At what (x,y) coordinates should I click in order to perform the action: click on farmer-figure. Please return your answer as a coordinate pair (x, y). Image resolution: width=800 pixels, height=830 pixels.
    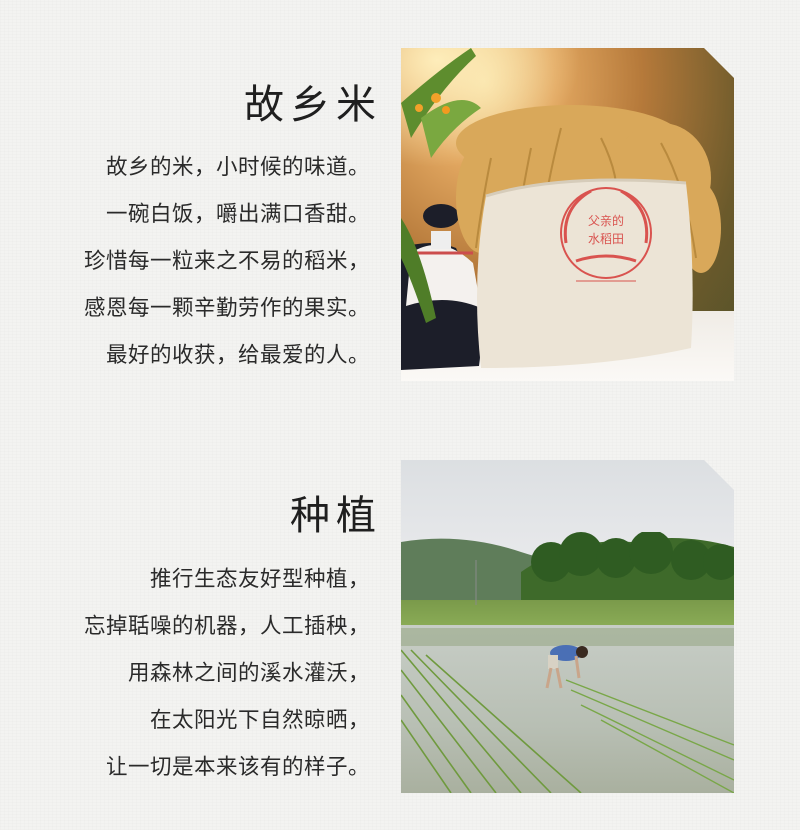
    Looking at the image, I should click on (566, 667).